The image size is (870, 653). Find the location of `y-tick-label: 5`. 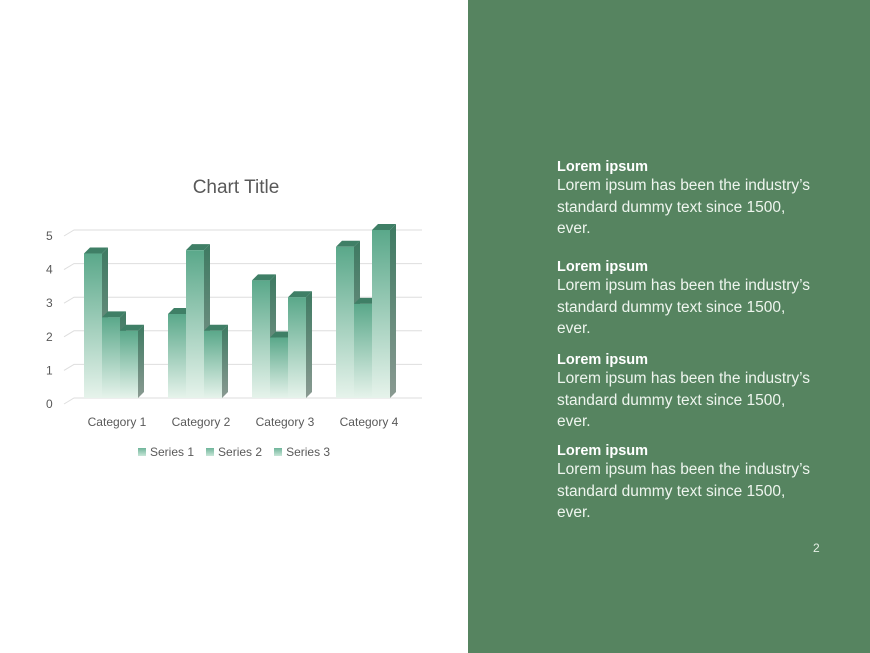

y-tick-label: 5 is located at coordinates (49, 236).